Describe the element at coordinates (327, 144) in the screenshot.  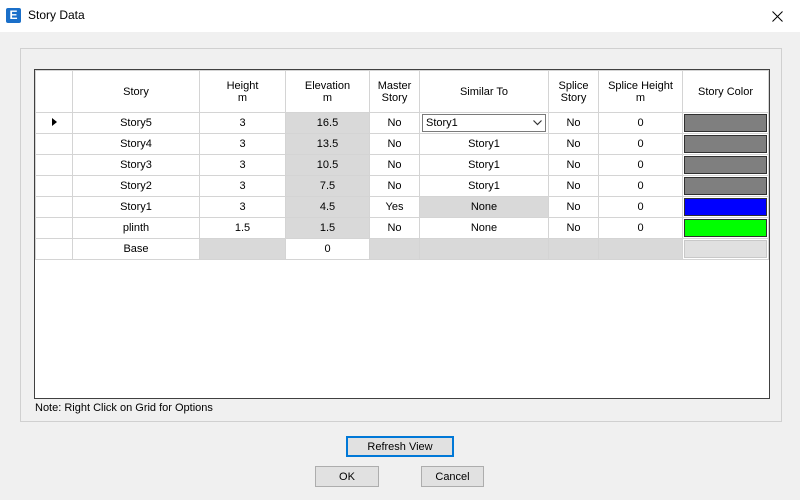
I see `elevation-cell: 13.5` at that location.